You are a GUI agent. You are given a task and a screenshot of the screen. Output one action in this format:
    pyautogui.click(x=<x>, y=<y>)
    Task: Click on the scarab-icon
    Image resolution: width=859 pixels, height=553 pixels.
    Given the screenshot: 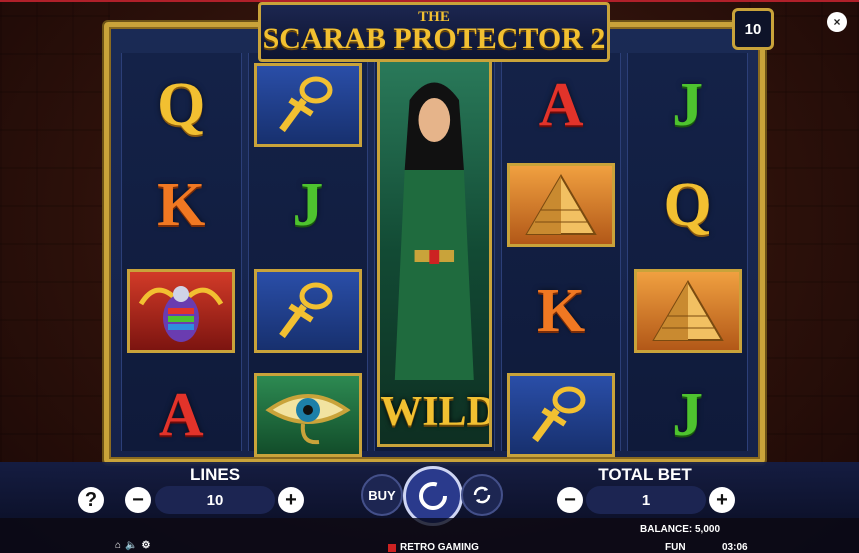 What is the action you would take?
    pyautogui.click(x=181, y=311)
    